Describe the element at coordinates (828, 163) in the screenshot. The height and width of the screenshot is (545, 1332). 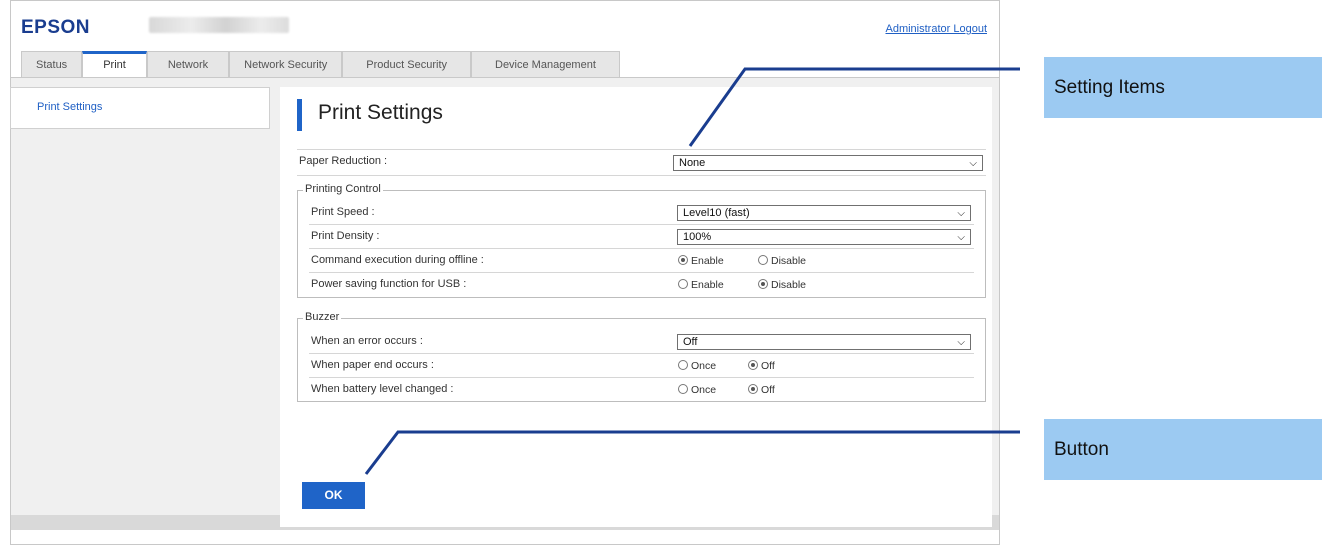
I see `paper-reduction-select: None ⌵` at that location.